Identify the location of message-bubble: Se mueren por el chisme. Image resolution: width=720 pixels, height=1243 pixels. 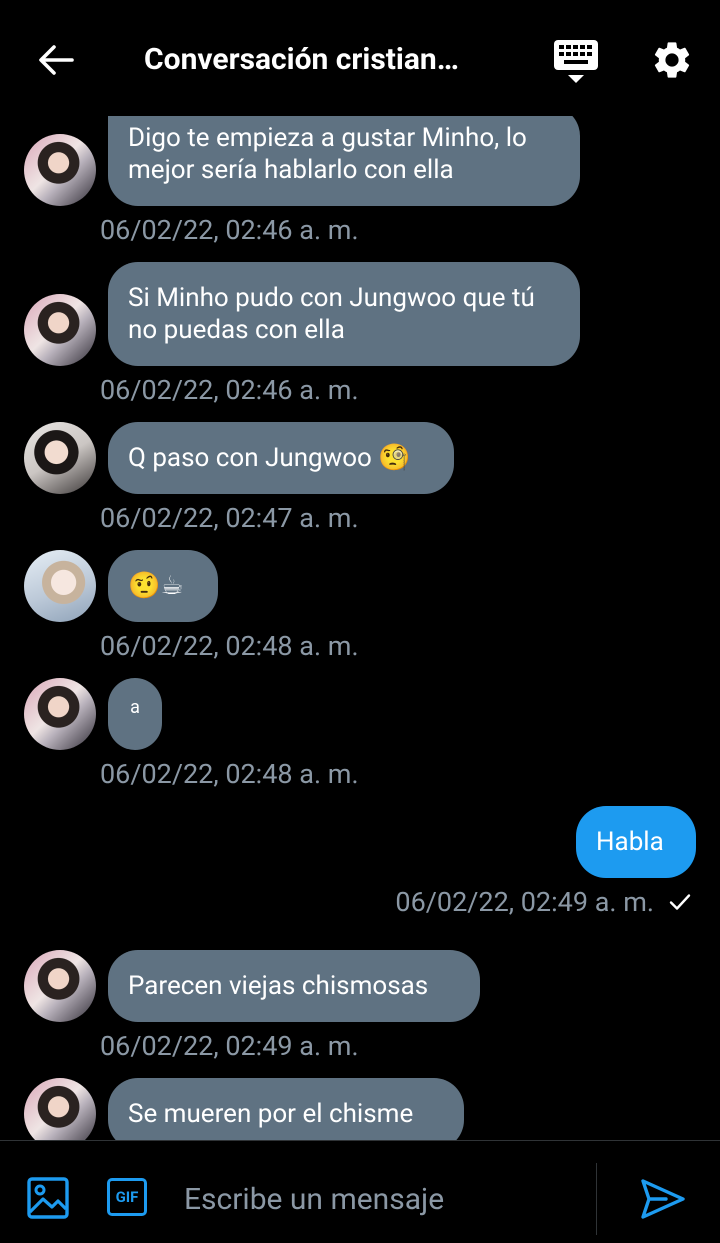
(286, 1109).